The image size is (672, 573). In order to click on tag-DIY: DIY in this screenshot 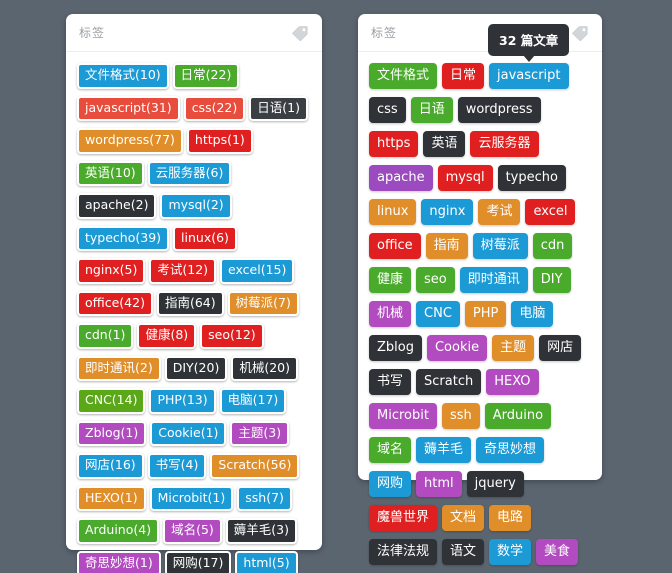, I will do `click(551, 280)`.